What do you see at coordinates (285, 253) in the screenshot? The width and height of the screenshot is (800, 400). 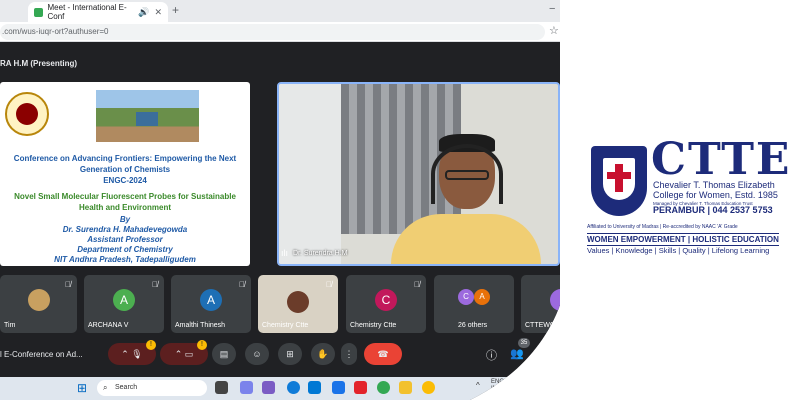 I see `audio-level-icon: ılı` at bounding box center [285, 253].